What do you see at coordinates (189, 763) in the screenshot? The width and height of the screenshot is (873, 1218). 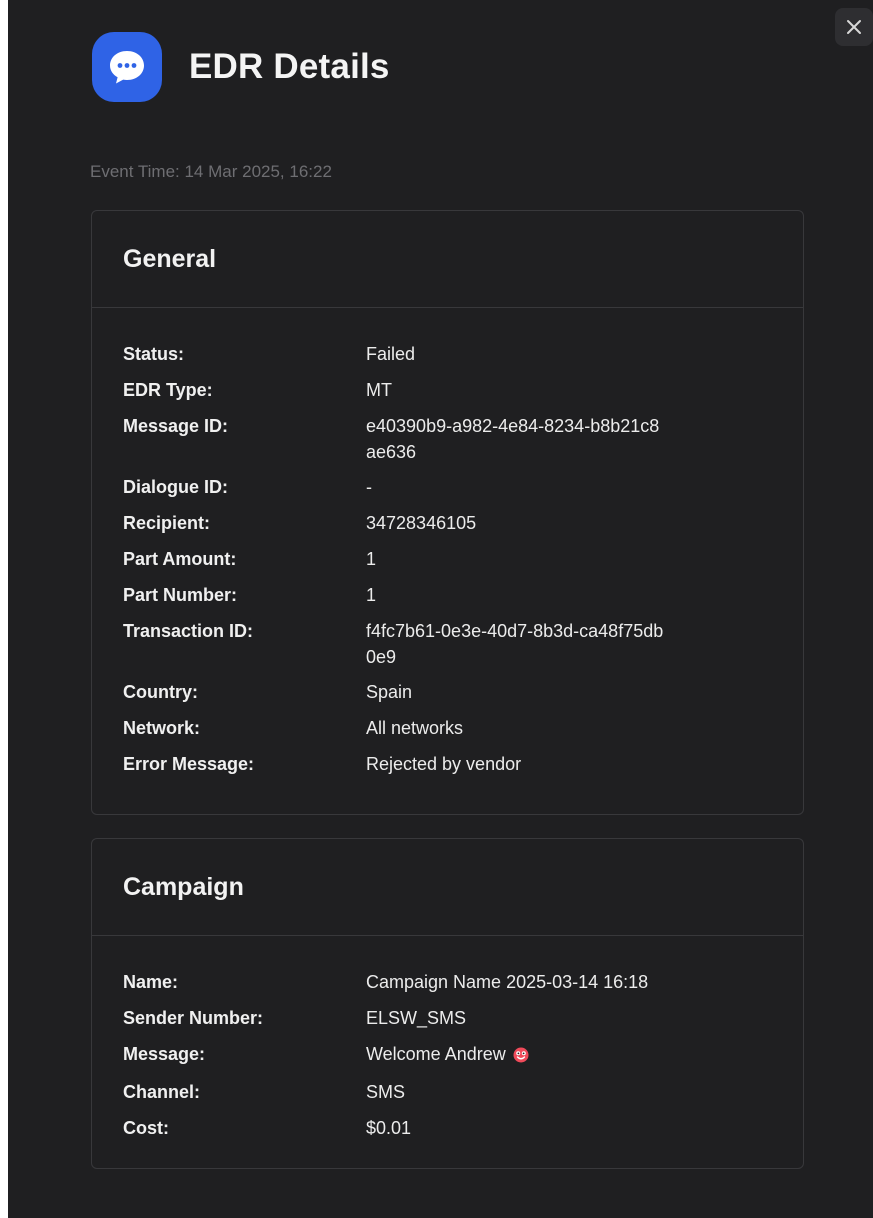 I see `error-message-label: Error Message:` at bounding box center [189, 763].